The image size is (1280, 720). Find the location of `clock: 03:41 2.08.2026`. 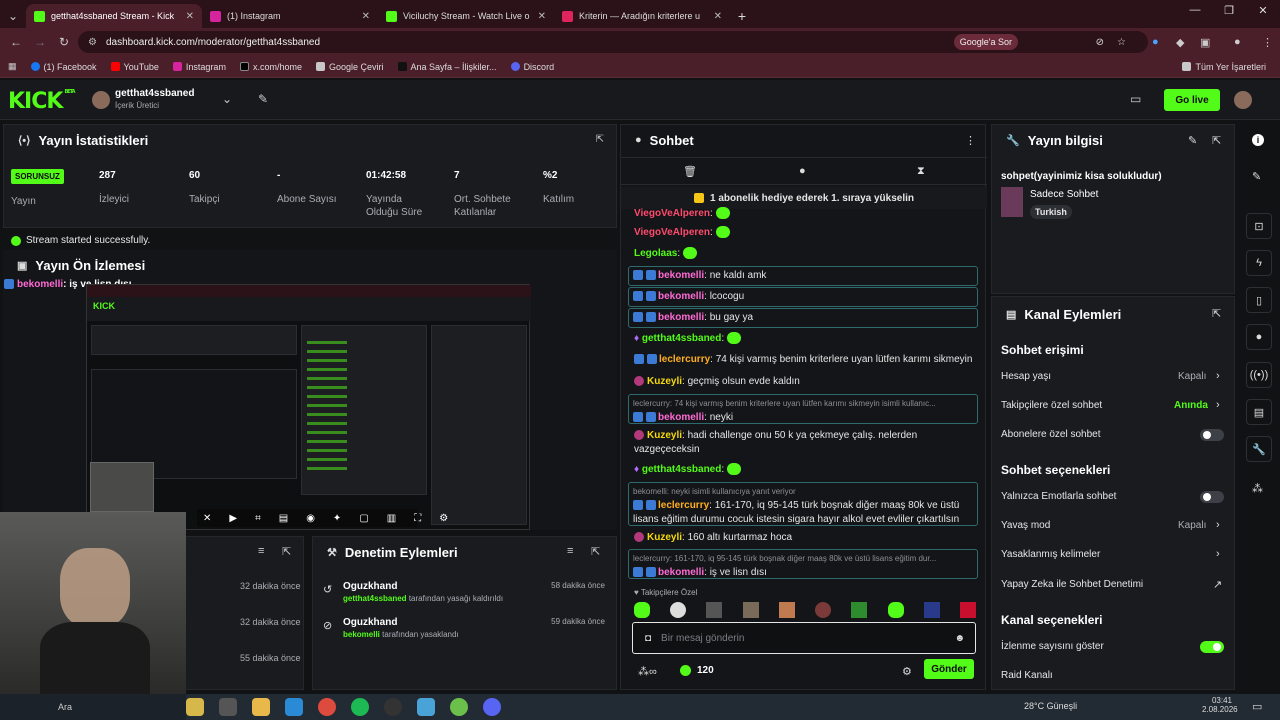

clock: 03:41 2.08.2026 is located at coordinates (1220, 705).